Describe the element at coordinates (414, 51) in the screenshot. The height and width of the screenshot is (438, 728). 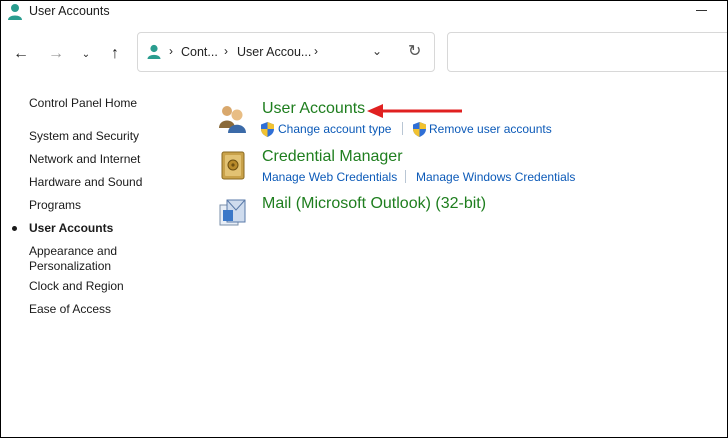
I see `refresh-icon: ↻` at that location.